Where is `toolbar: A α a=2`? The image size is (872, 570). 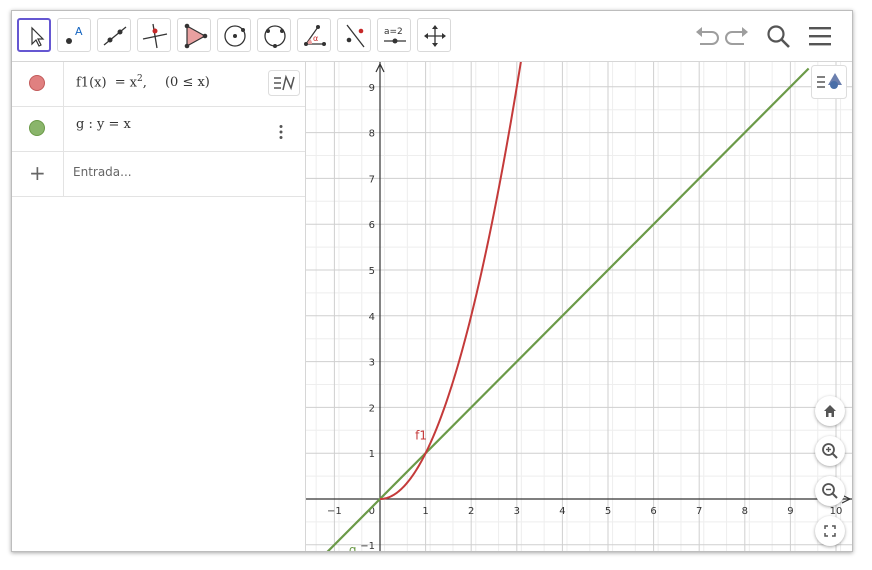
toolbar: A α a=2 is located at coordinates (432, 36).